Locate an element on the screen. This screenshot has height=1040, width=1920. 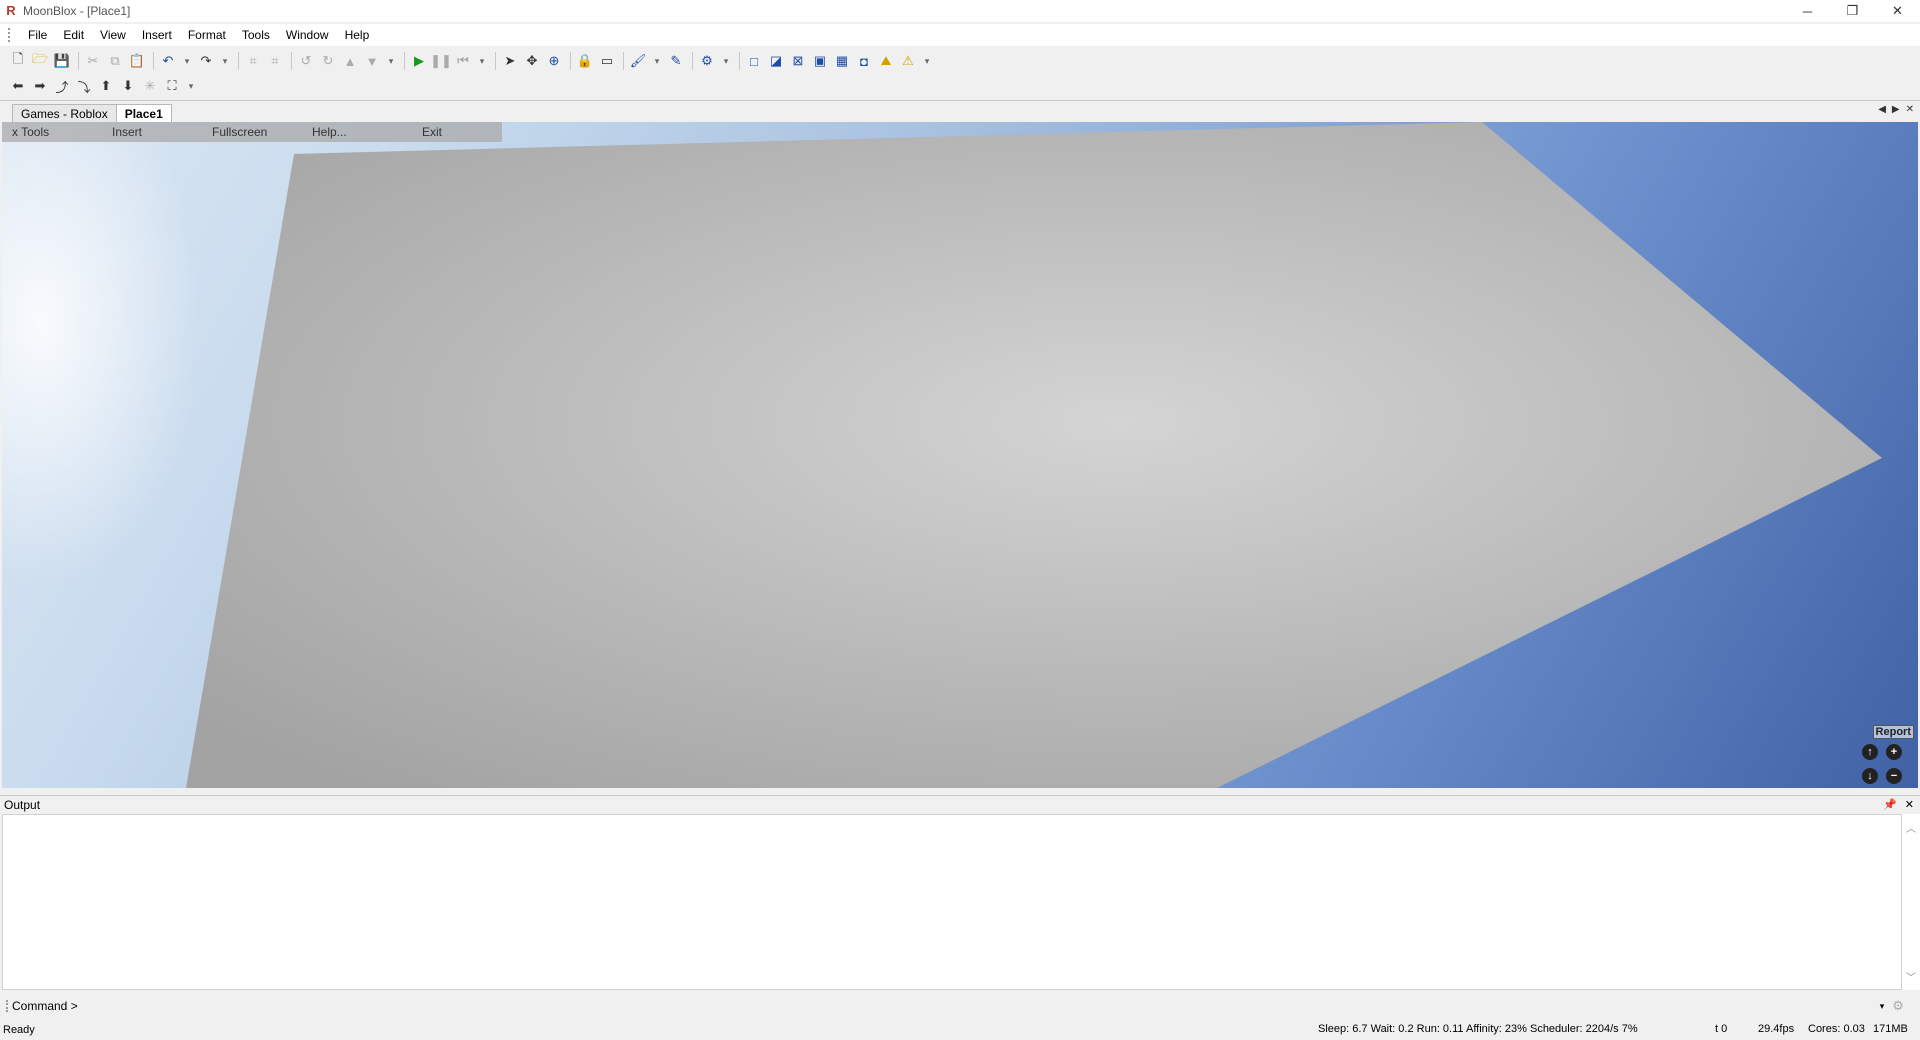
resize-icon: ▭ is located at coordinates (607, 61).